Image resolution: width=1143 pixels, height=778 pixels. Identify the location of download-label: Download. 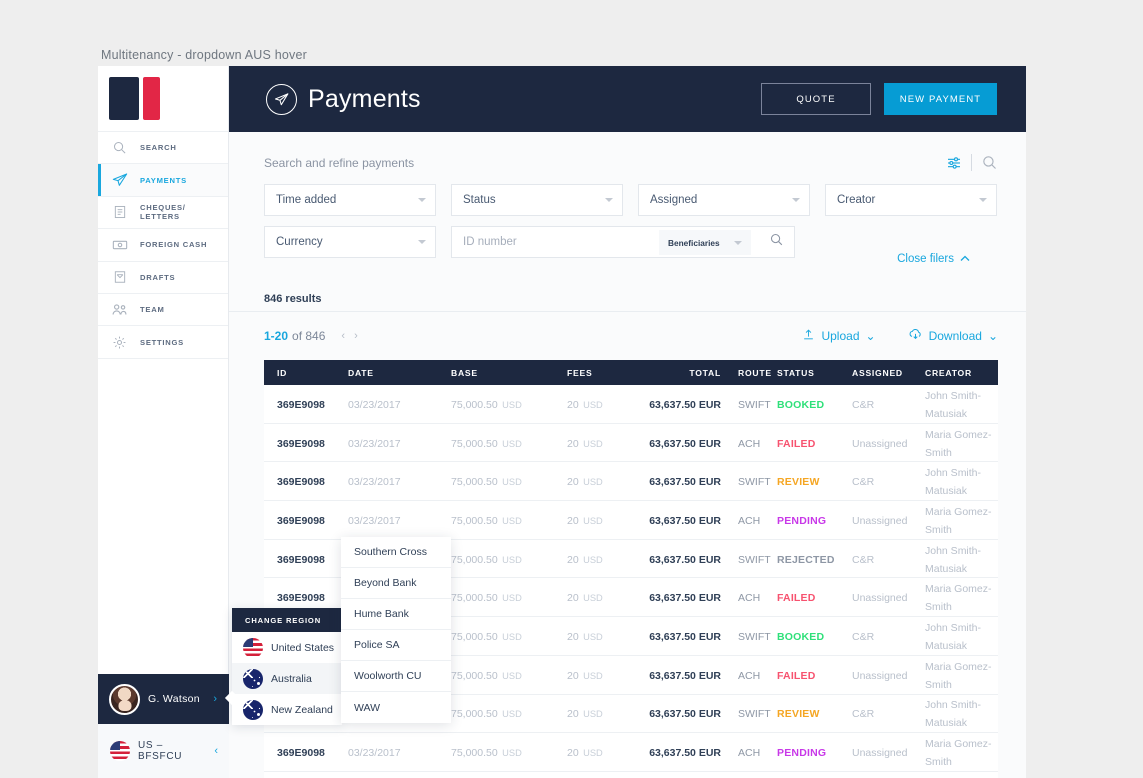
(955, 336).